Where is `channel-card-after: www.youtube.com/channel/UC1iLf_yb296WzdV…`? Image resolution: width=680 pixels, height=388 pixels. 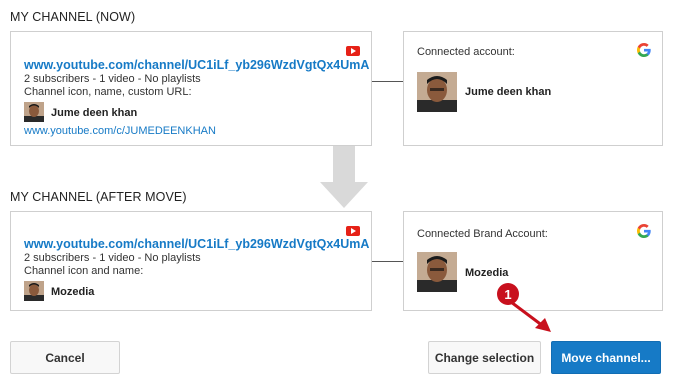 channel-card-after: www.youtube.com/channel/UC1iLf_yb296WzdV… is located at coordinates (191, 261).